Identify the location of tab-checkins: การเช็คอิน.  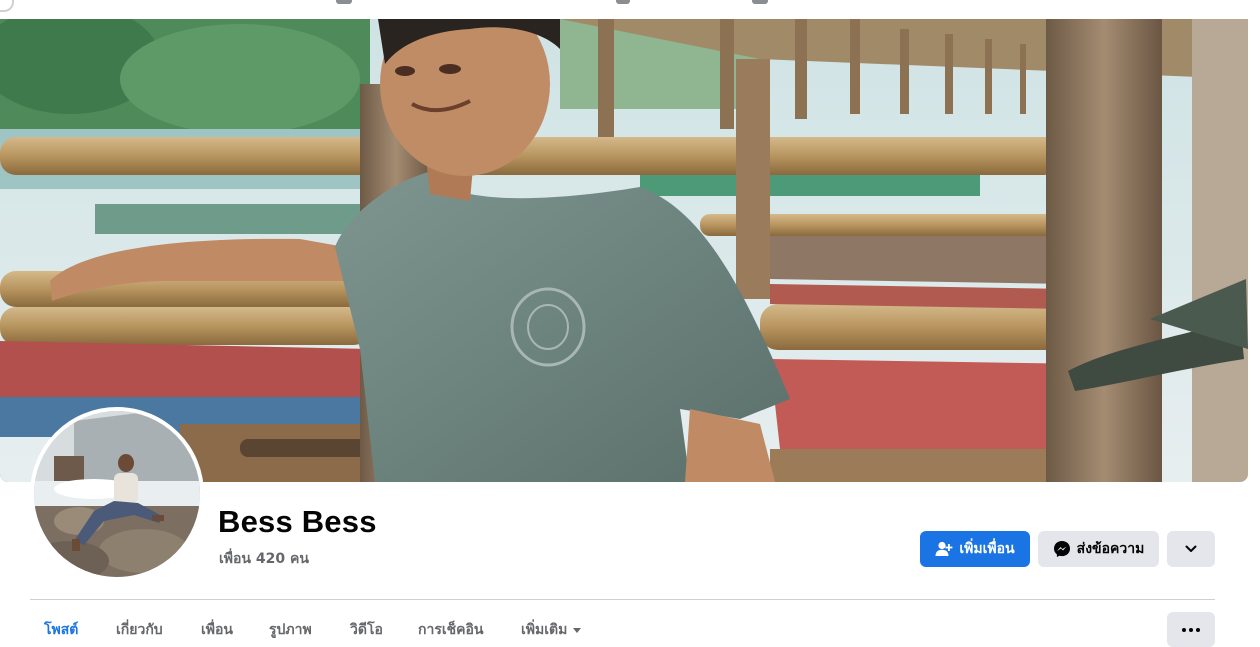
(451, 630).